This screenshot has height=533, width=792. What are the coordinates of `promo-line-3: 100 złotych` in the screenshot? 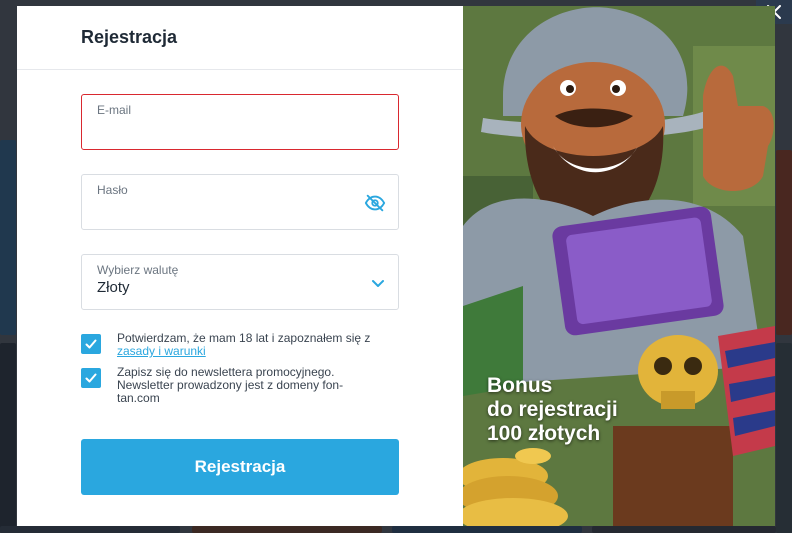 It's located at (544, 433).